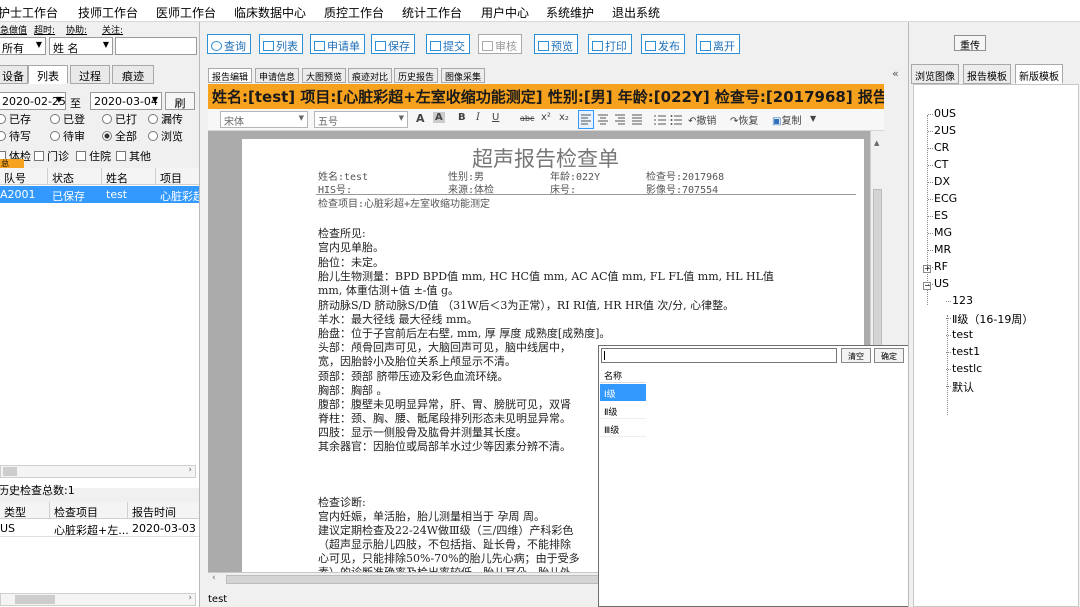 This screenshot has height=607, width=1080. Describe the element at coordinates (370, 75) in the screenshot. I see `tab-trace-compare: 痕迹对比` at that location.